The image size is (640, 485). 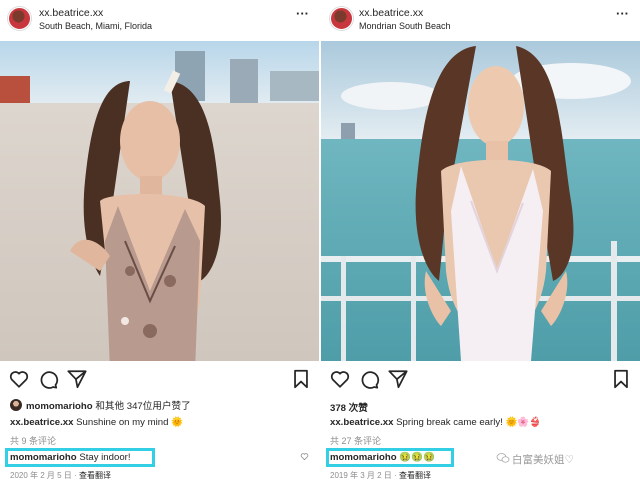 I want to click on post-meta: 2019 年 3 月 2 日 · 查看翻译, so click(x=380, y=475).